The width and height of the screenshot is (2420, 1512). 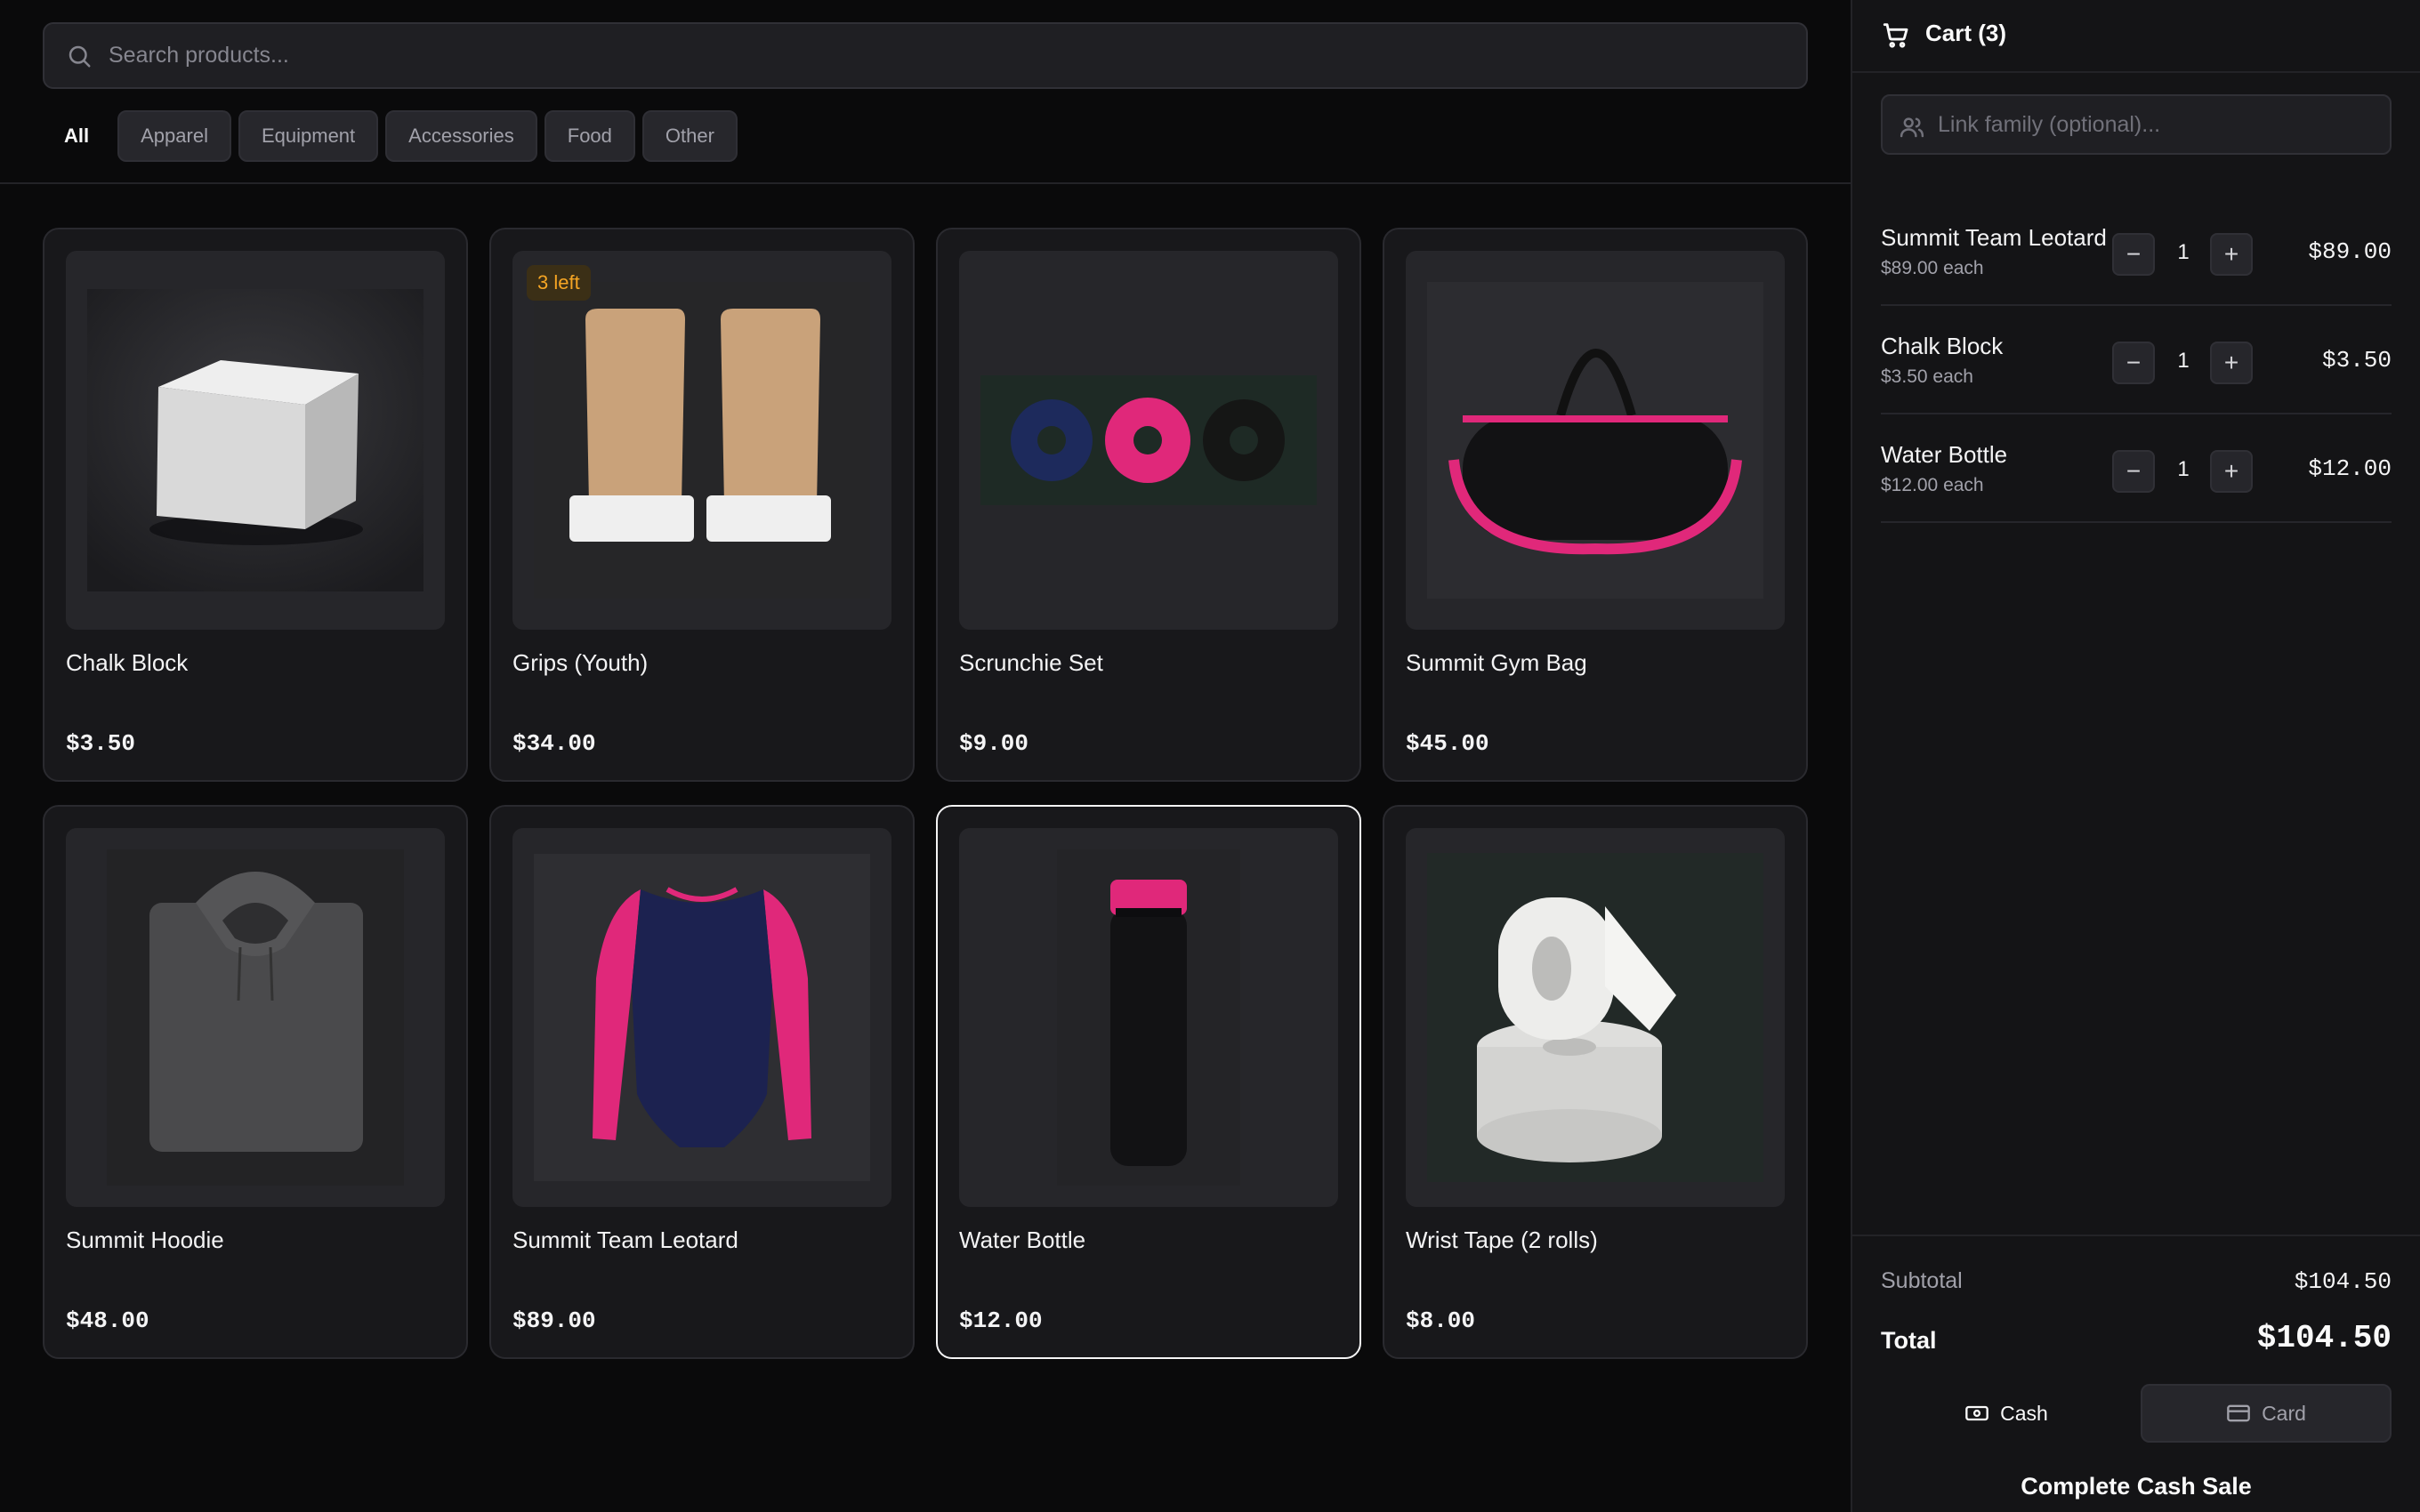 I want to click on product-price: $8.00, so click(x=1441, y=1321).